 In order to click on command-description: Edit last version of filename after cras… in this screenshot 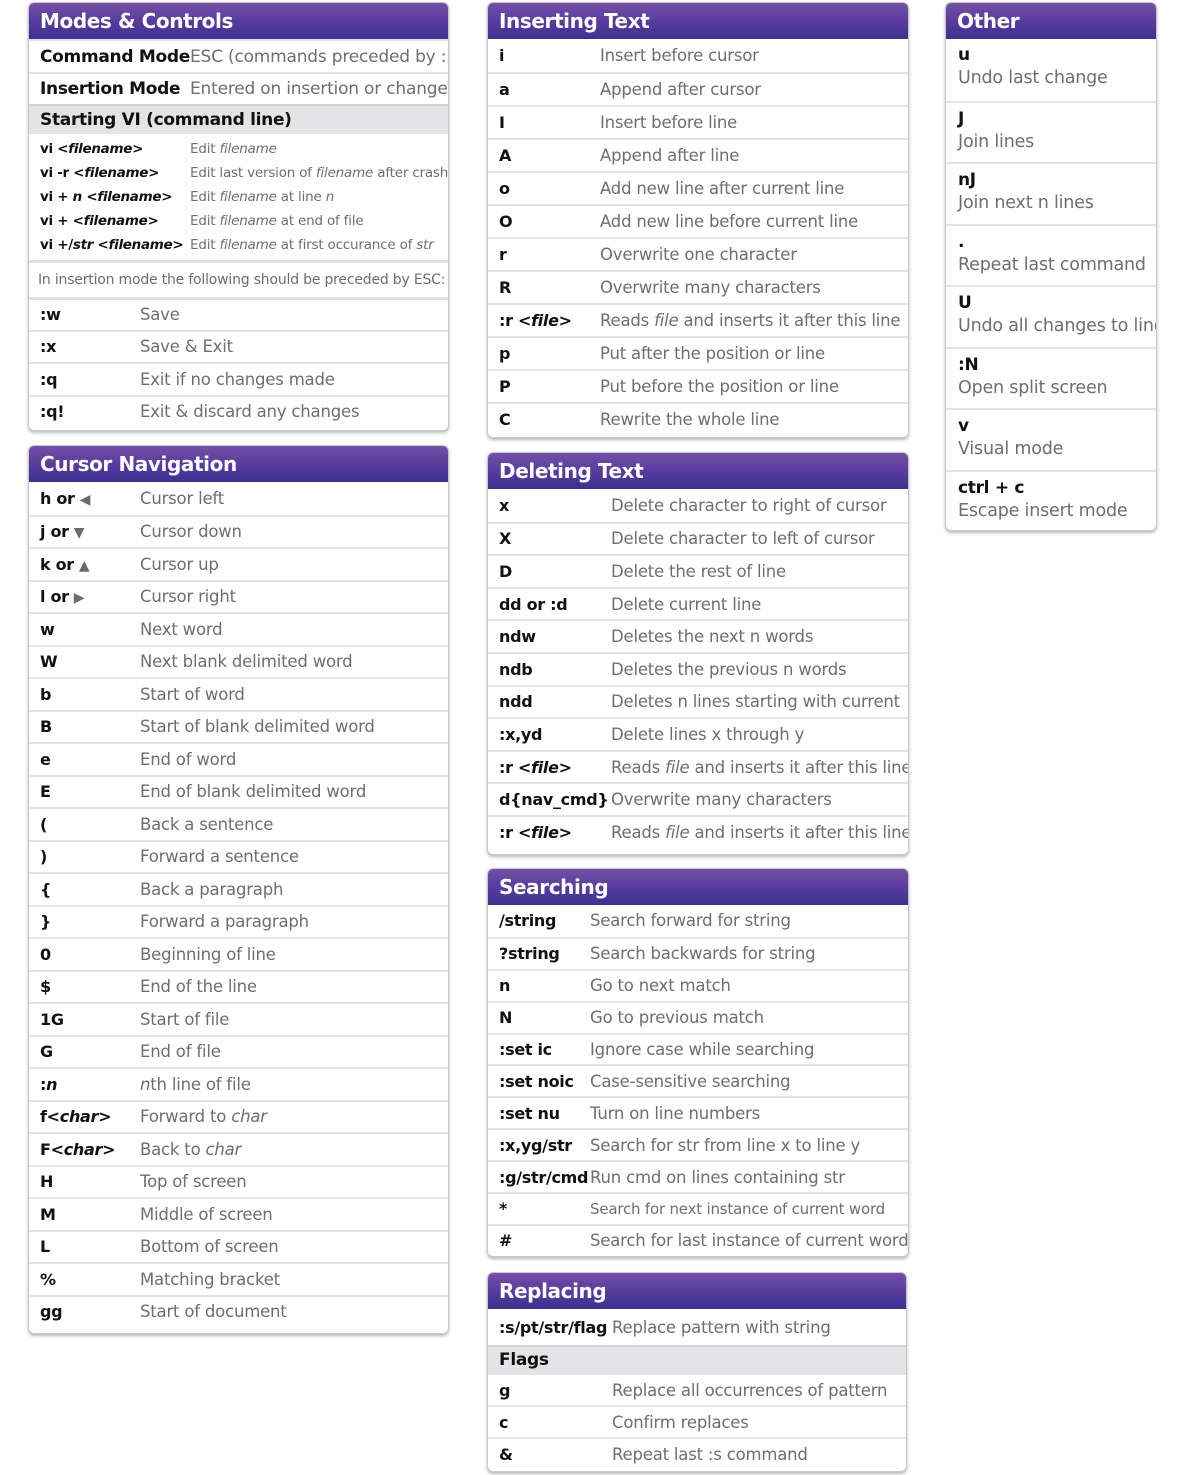, I will do `click(319, 173)`.